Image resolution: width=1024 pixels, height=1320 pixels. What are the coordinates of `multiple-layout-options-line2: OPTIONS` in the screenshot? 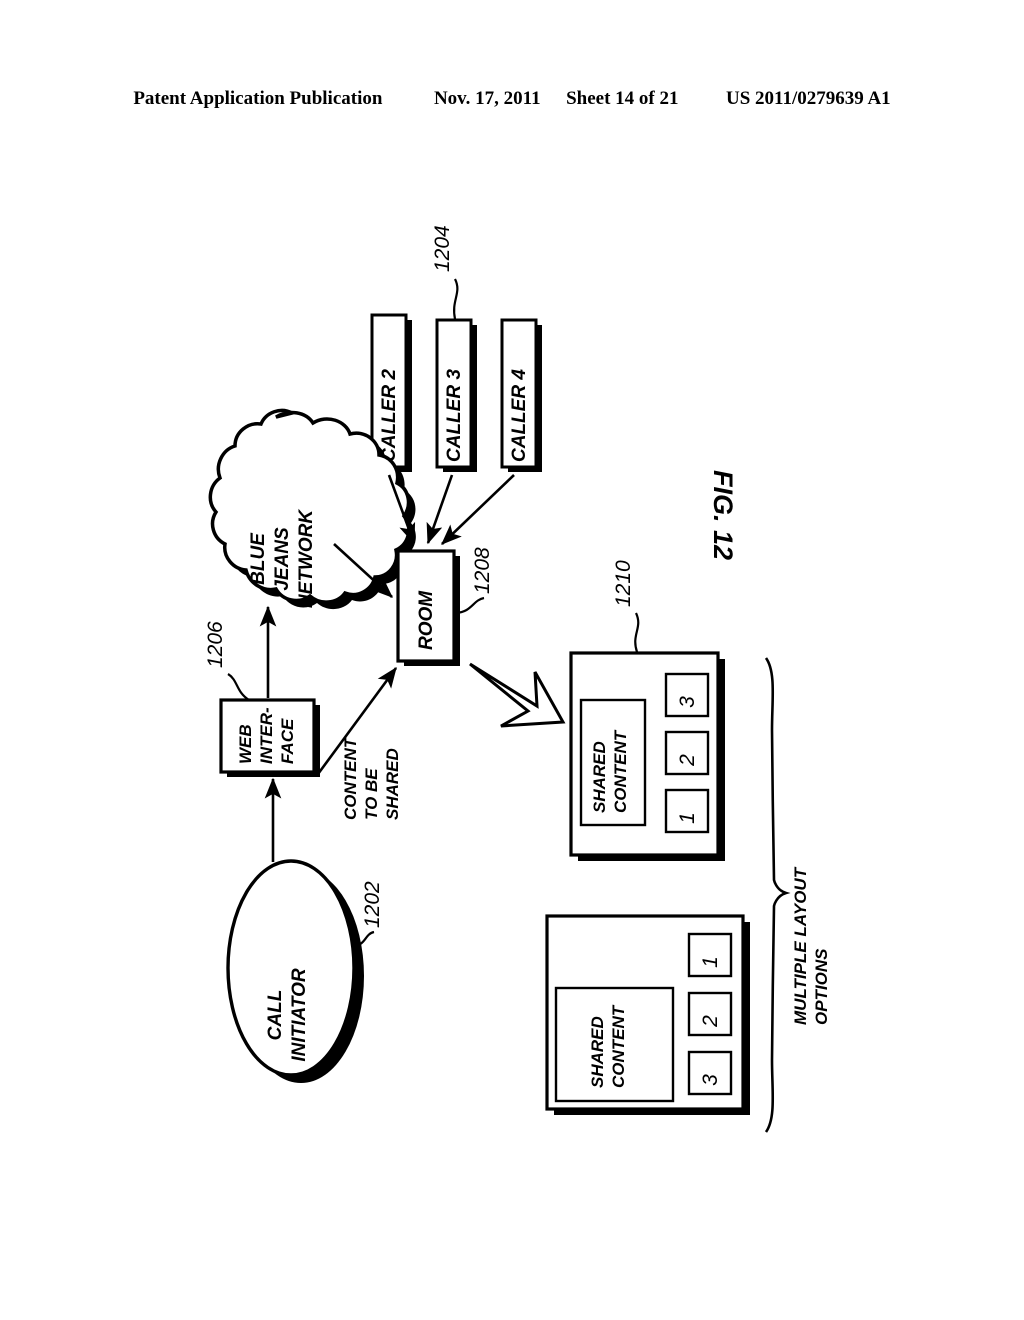 It's located at (821, 986).